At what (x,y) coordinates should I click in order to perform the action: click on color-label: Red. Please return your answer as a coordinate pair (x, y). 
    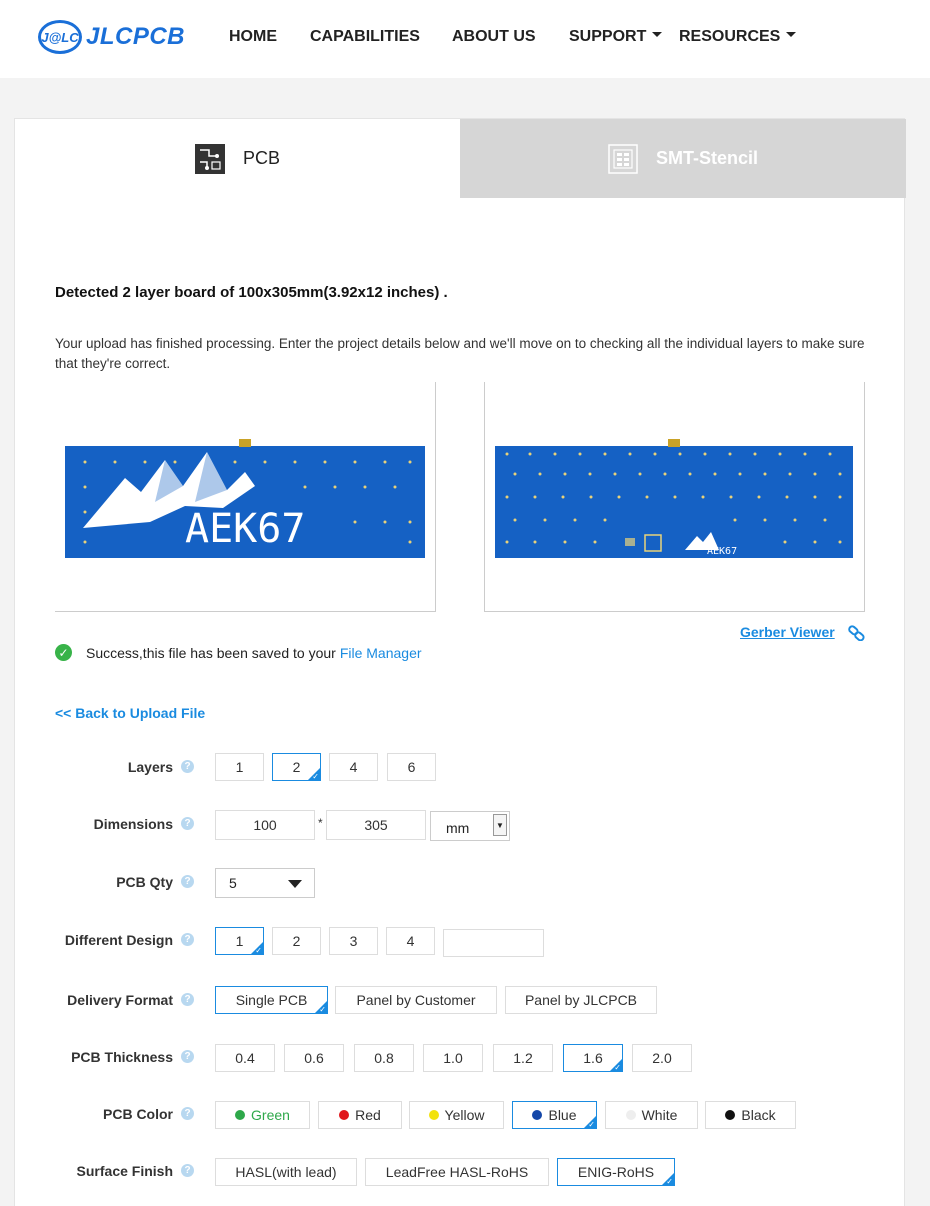
    Looking at the image, I should click on (368, 1115).